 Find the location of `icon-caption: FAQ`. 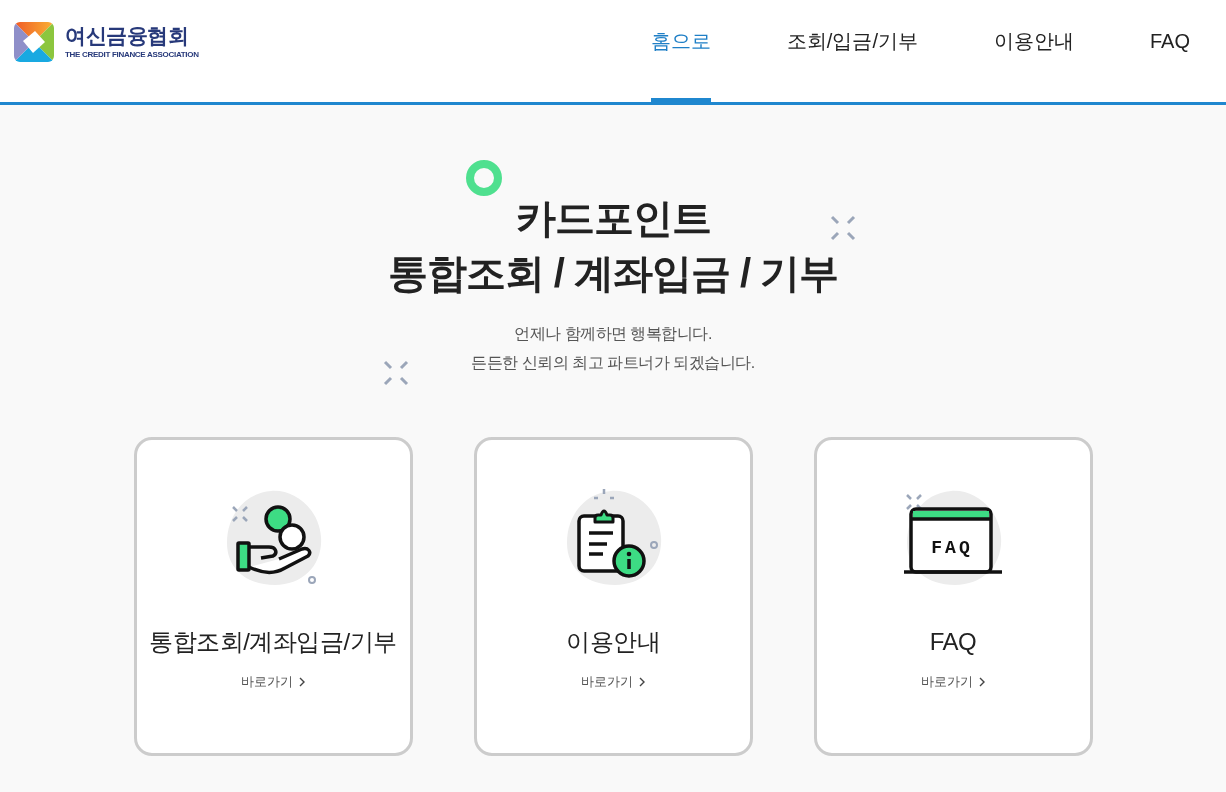

icon-caption: FAQ is located at coordinates (952, 548).